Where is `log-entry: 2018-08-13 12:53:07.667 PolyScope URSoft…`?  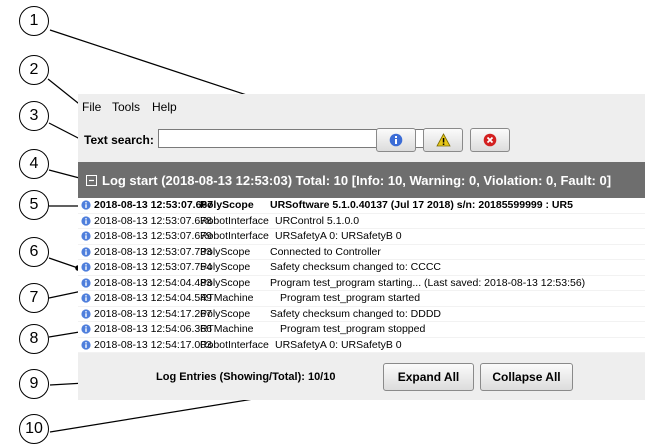
log-entry: 2018-08-13 12:53:07.667 PolyScope URSoft… is located at coordinates (361, 206).